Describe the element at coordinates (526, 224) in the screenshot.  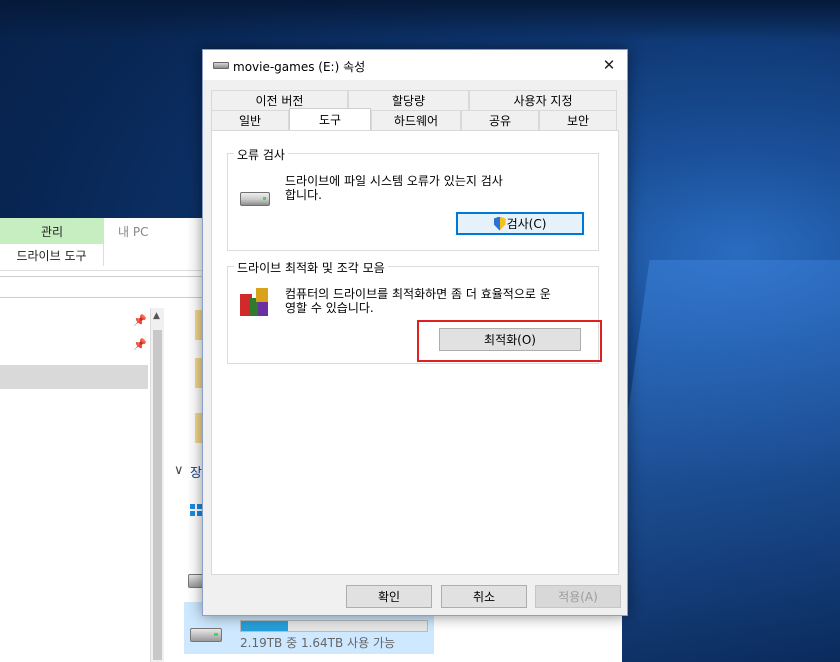
I see `check-button-label: 검사(C)` at that location.